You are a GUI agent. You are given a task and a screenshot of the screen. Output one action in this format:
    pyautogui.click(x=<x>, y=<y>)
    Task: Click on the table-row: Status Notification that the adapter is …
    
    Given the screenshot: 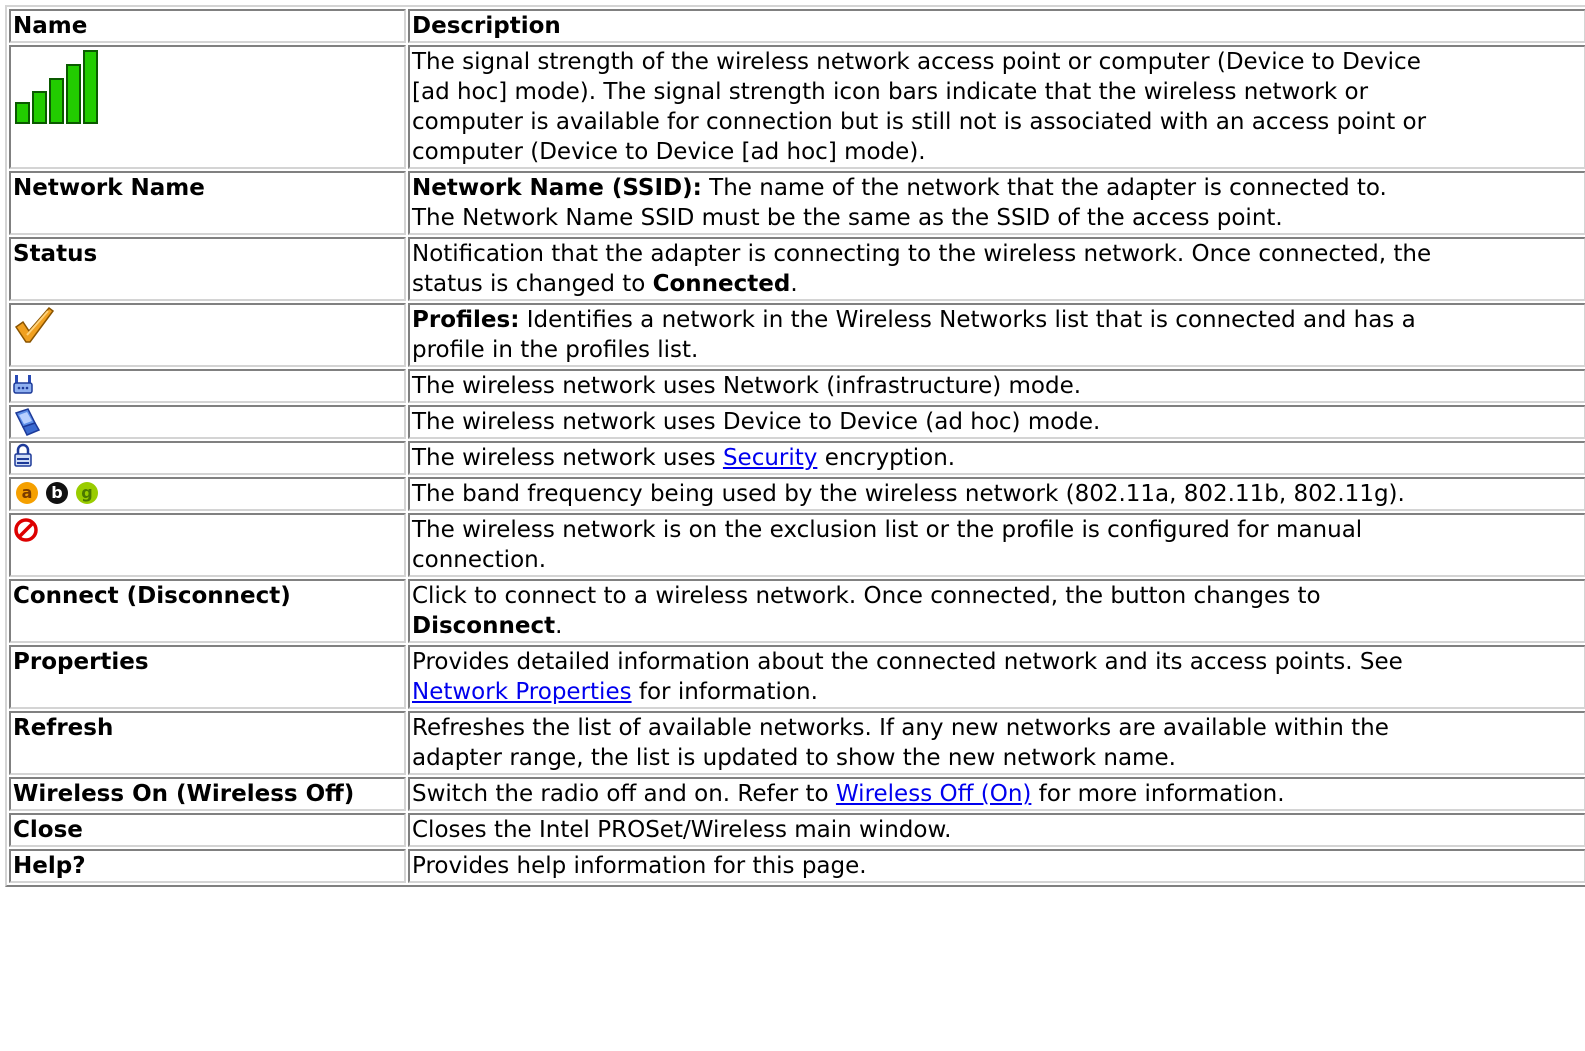 What is the action you would take?
    pyautogui.click(x=797, y=269)
    